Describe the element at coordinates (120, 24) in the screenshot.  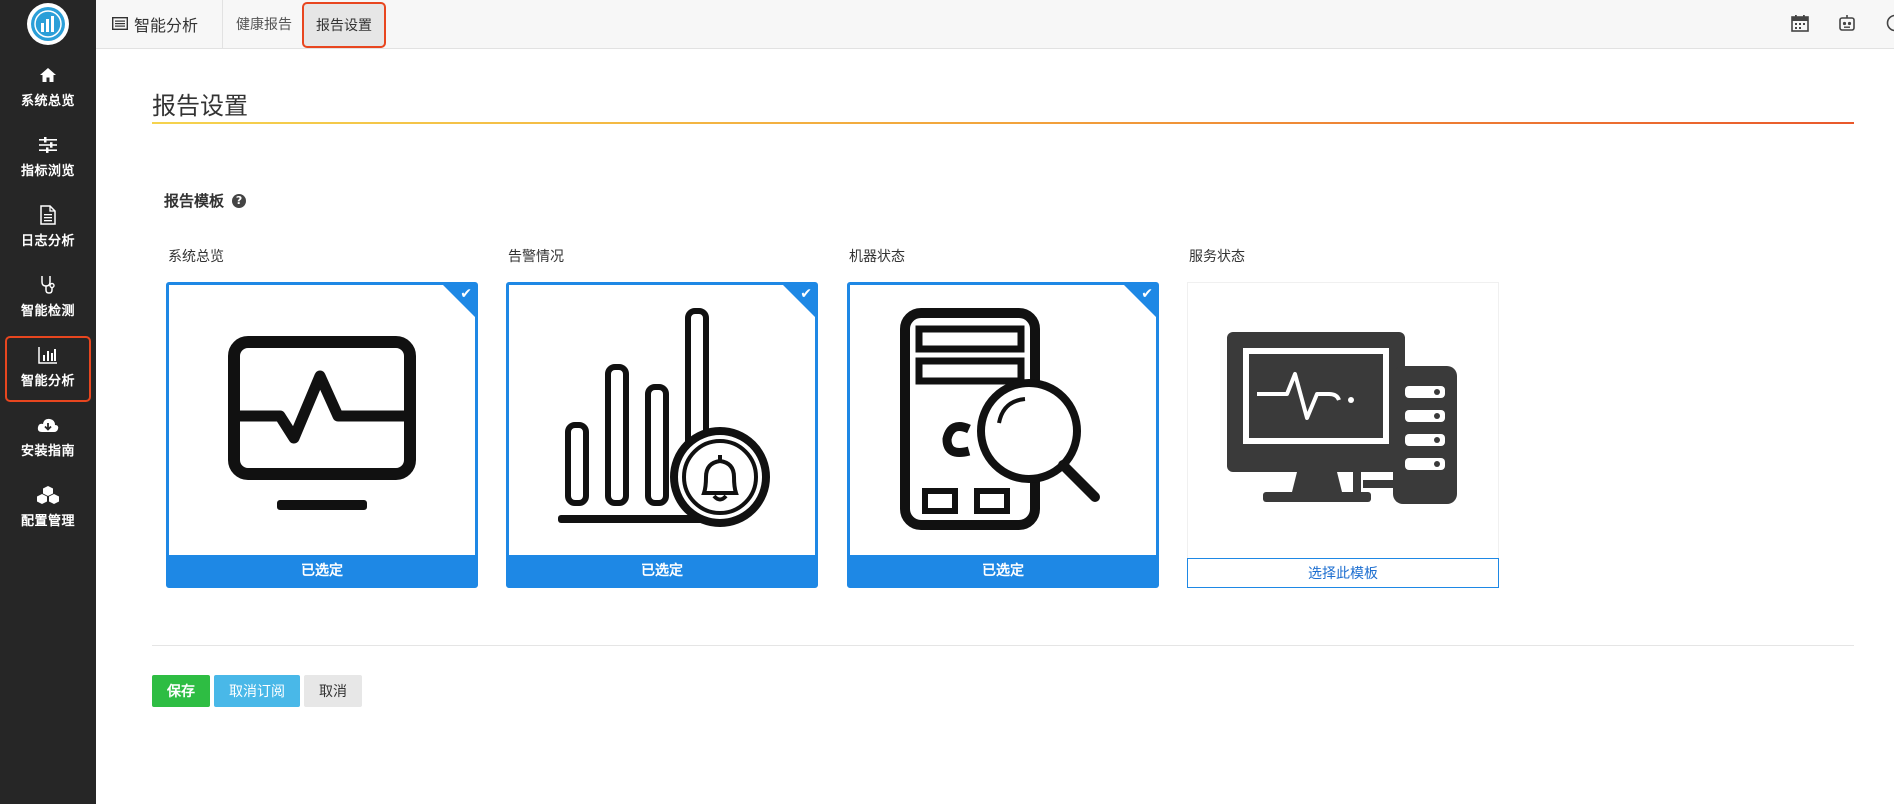
I see `list-window-icon` at that location.